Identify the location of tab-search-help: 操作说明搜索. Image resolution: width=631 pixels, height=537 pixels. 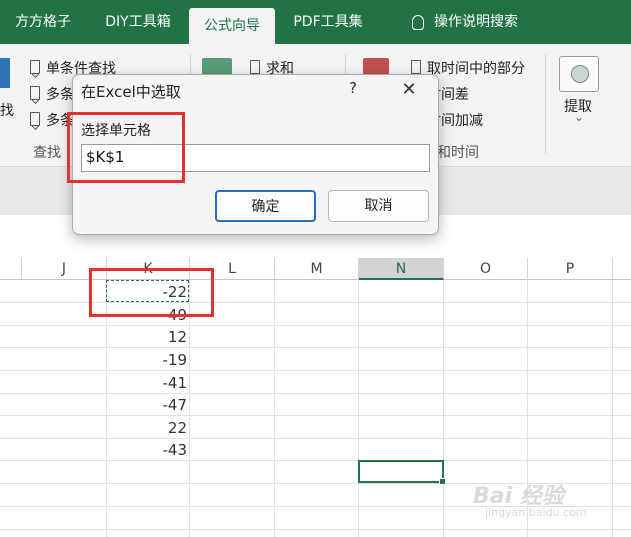
(465, 22).